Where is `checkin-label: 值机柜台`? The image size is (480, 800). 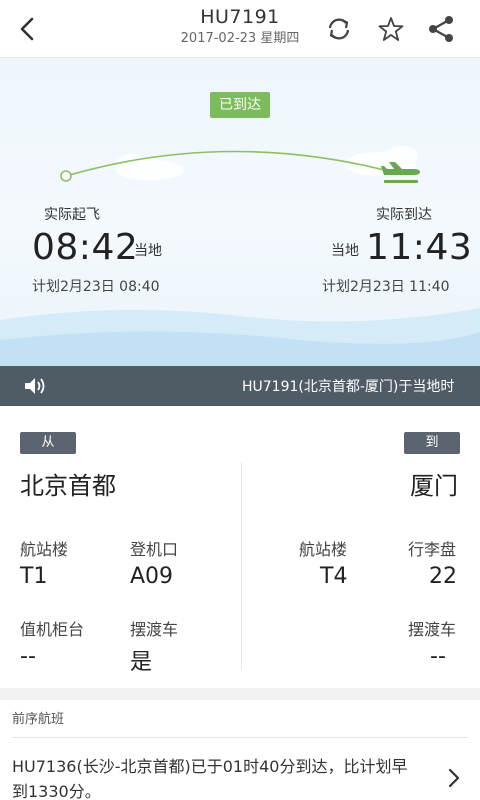
checkin-label: 值机柜台 is located at coordinates (52, 629).